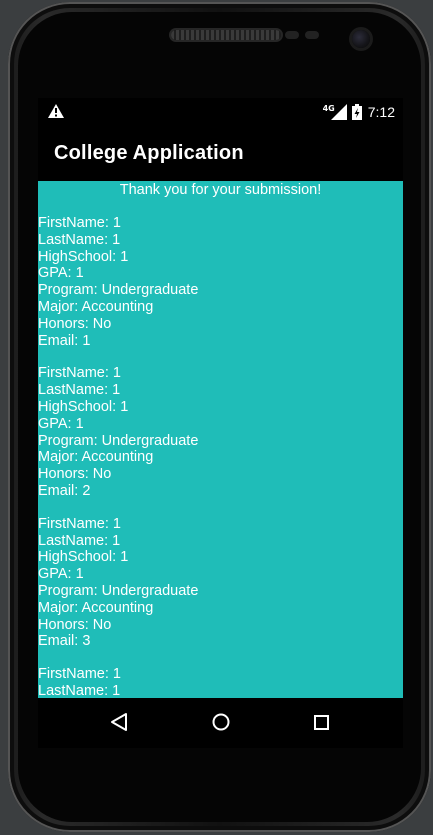 The width and height of the screenshot is (433, 835). I want to click on clock: 7:12, so click(381, 112).